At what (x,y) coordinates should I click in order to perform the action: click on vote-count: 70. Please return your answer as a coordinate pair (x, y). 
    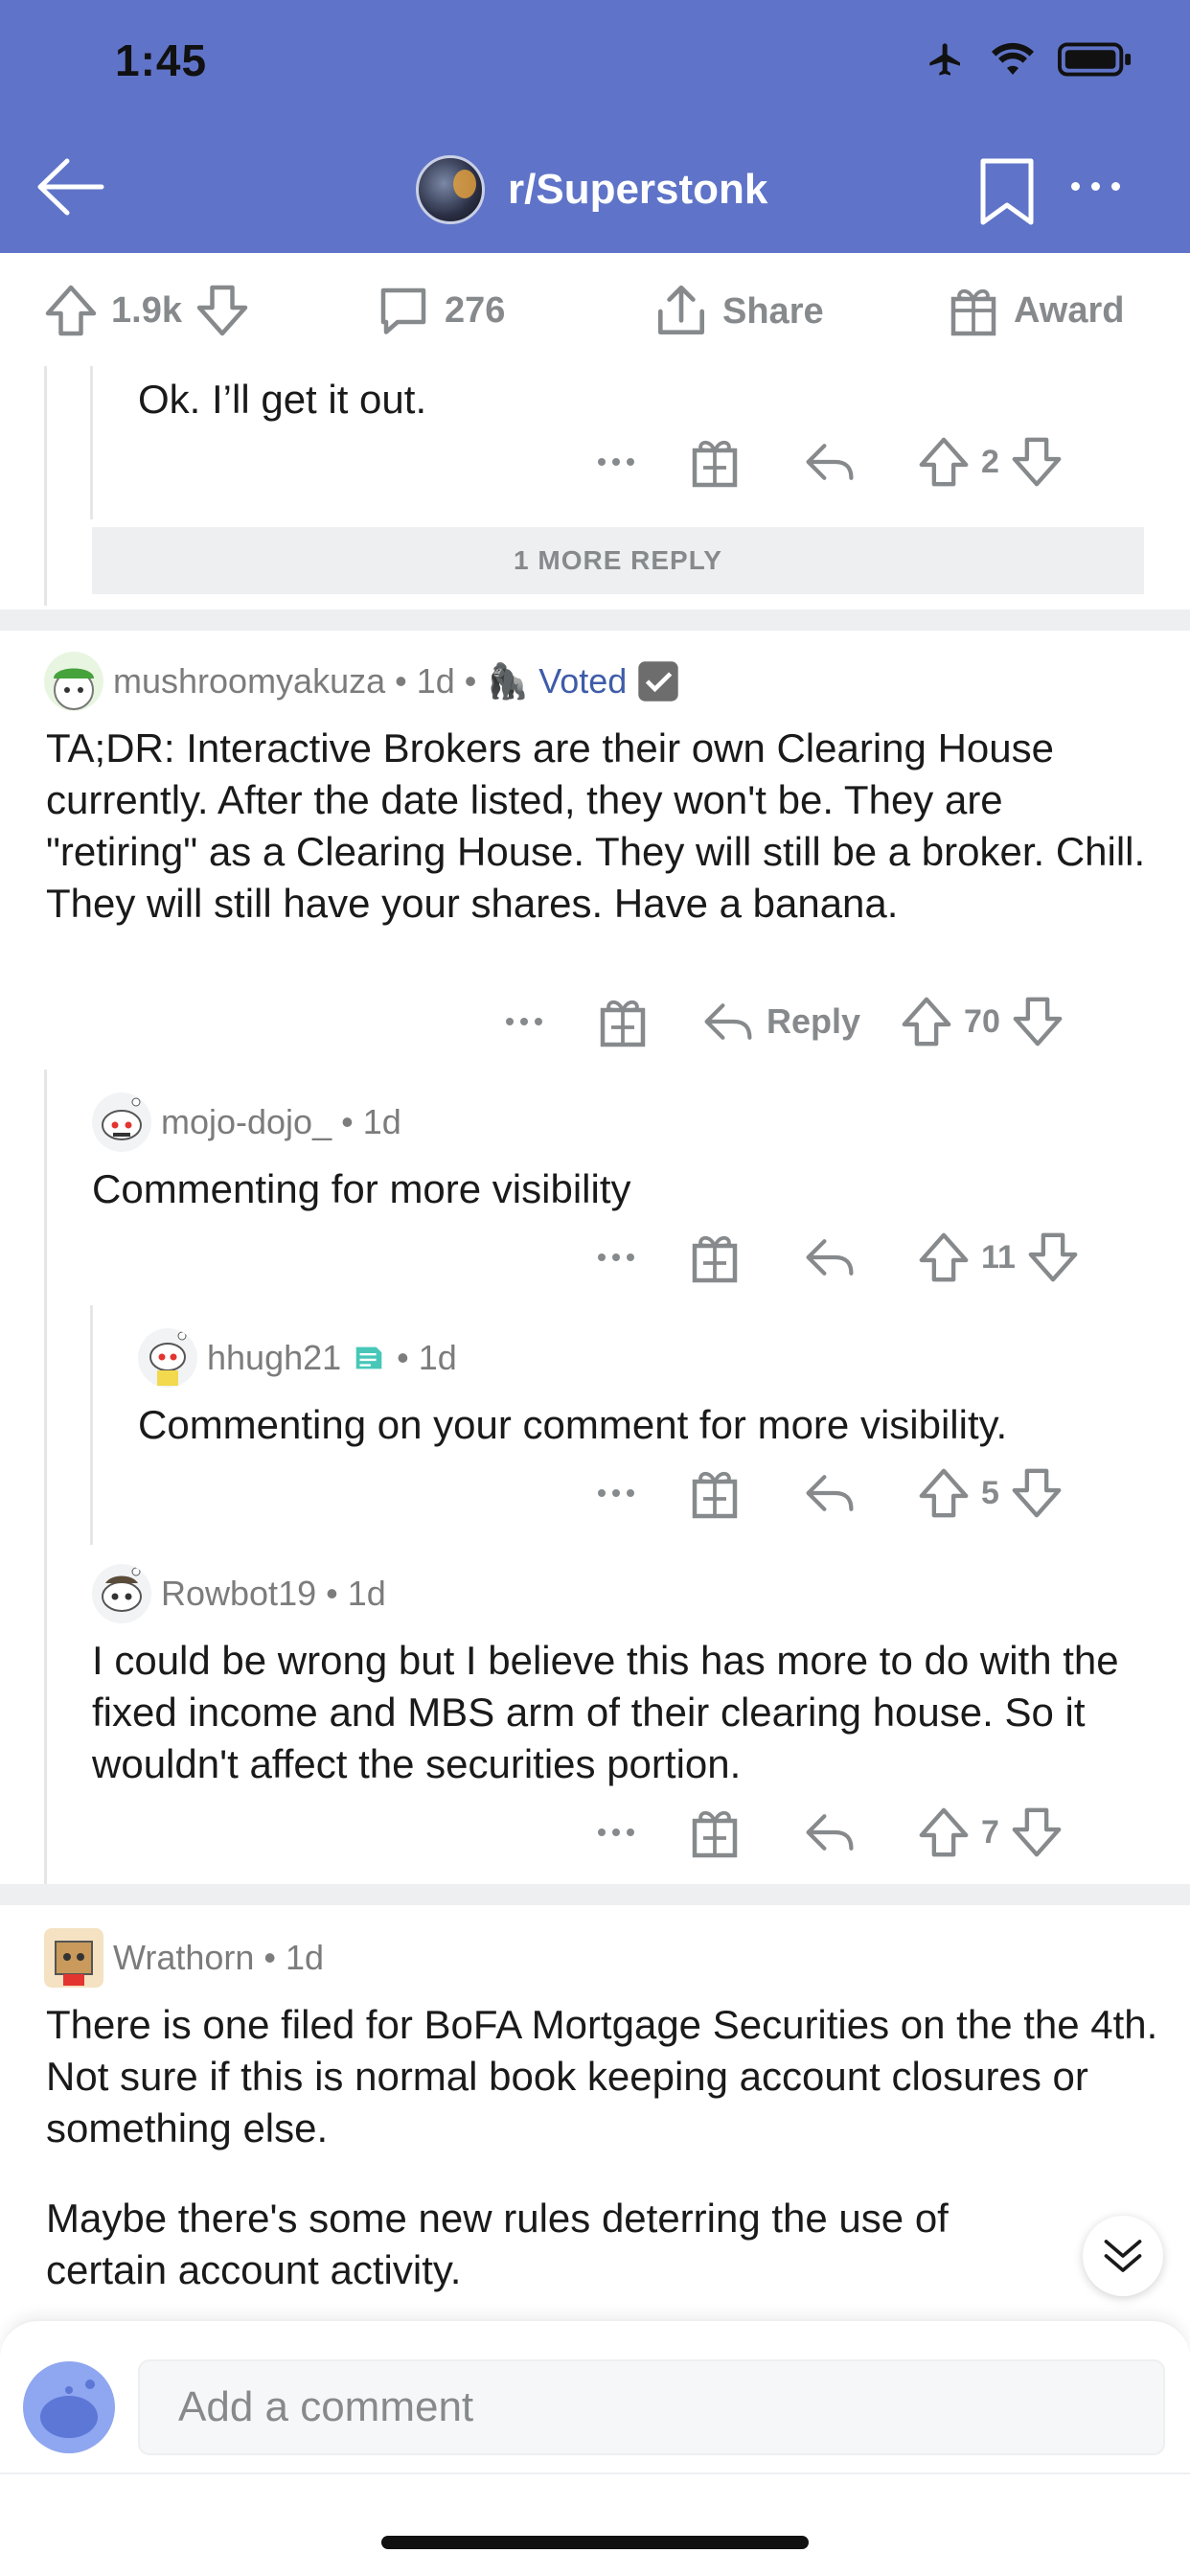
    Looking at the image, I should click on (982, 1021).